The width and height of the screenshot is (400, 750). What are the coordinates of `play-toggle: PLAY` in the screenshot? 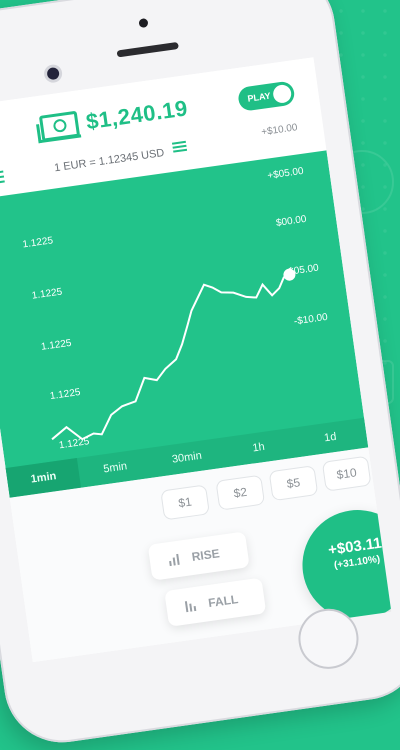 It's located at (266, 96).